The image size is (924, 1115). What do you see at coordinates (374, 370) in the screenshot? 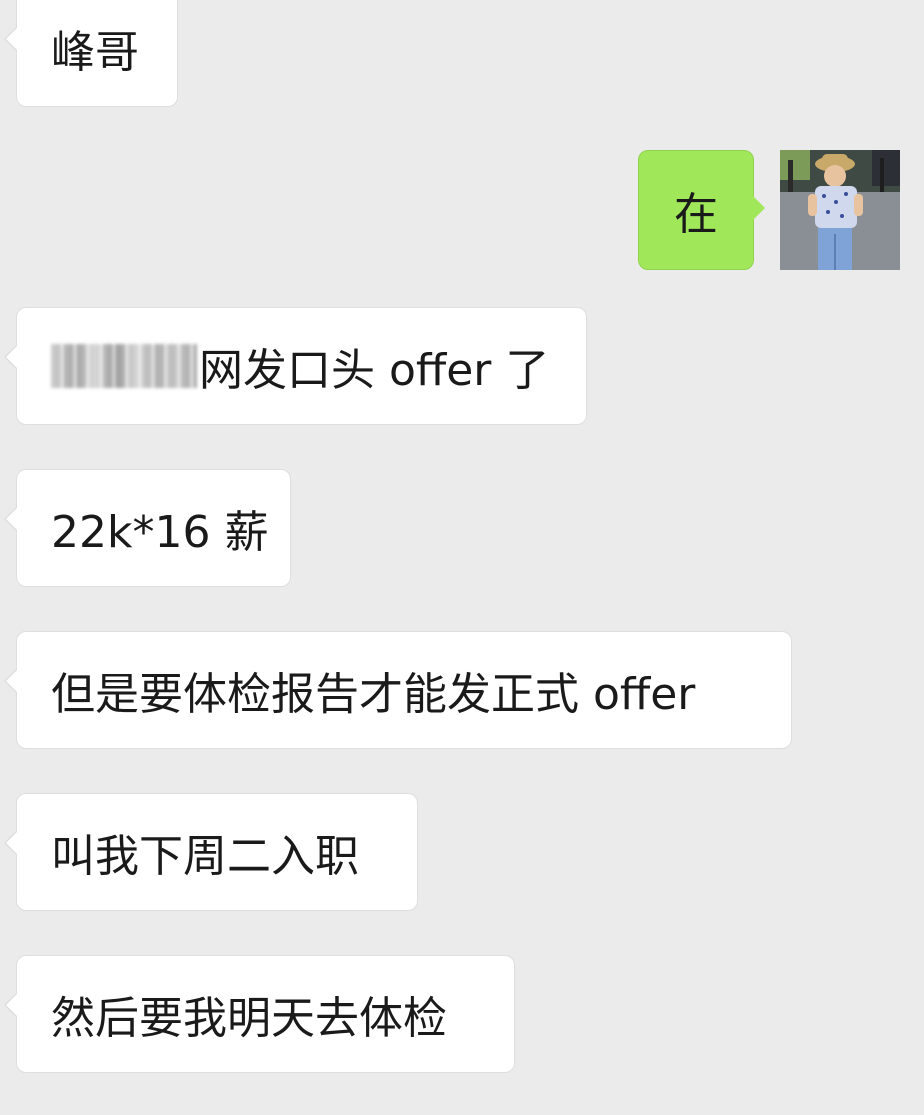
I see `message-text: 网发口头 offer 了` at bounding box center [374, 370].